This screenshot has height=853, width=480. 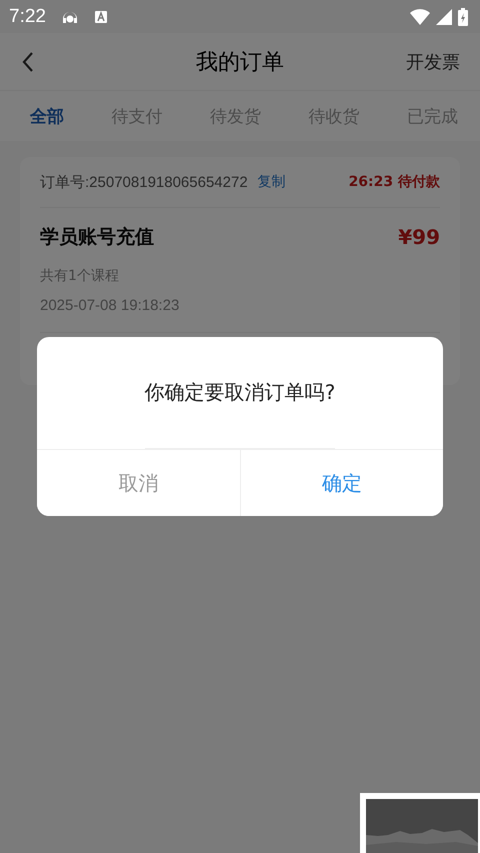 I want to click on invoice-button: 开发票, so click(x=433, y=62).